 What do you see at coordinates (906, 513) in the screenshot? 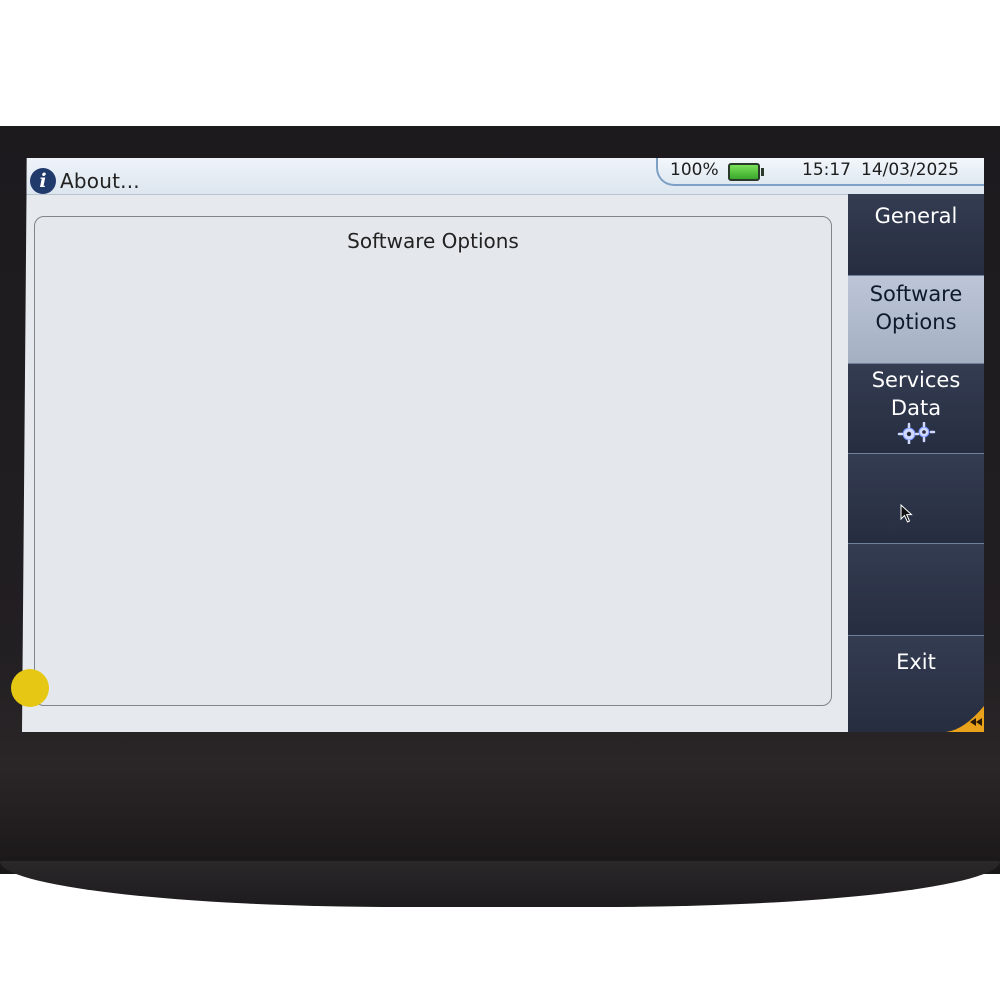
I see `mouse-pointer-icon` at bounding box center [906, 513].